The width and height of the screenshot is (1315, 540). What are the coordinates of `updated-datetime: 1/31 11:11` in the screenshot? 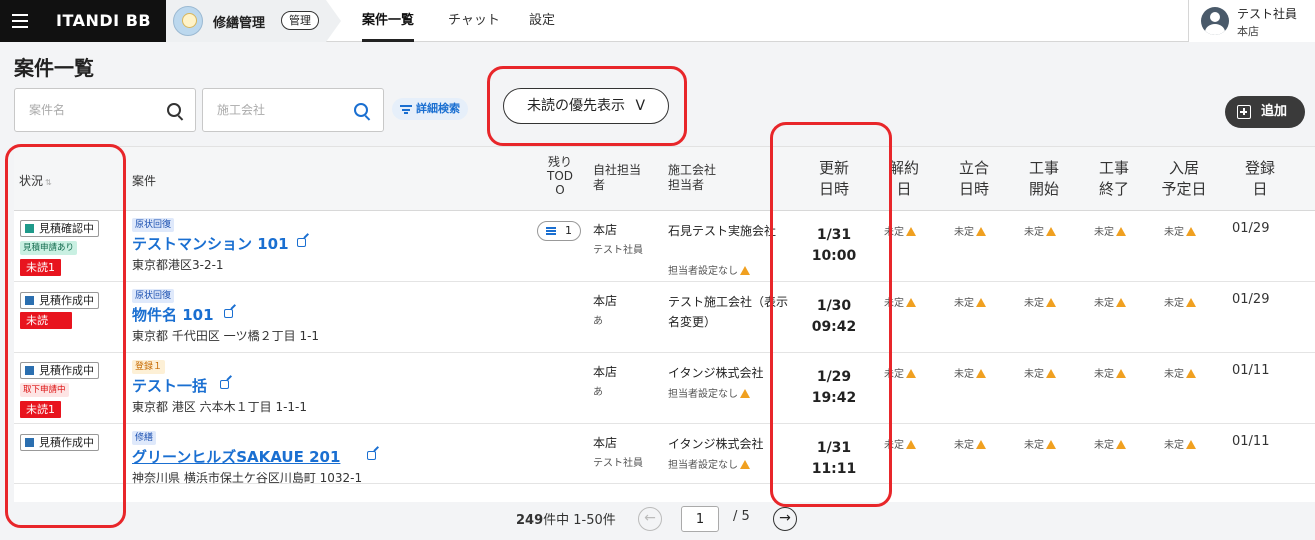 It's located at (834, 458).